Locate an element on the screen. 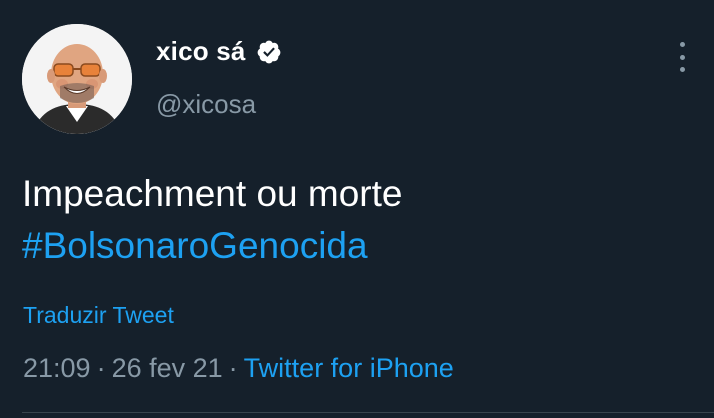 The height and width of the screenshot is (418, 714). avatar-photo-icon is located at coordinates (77, 79).